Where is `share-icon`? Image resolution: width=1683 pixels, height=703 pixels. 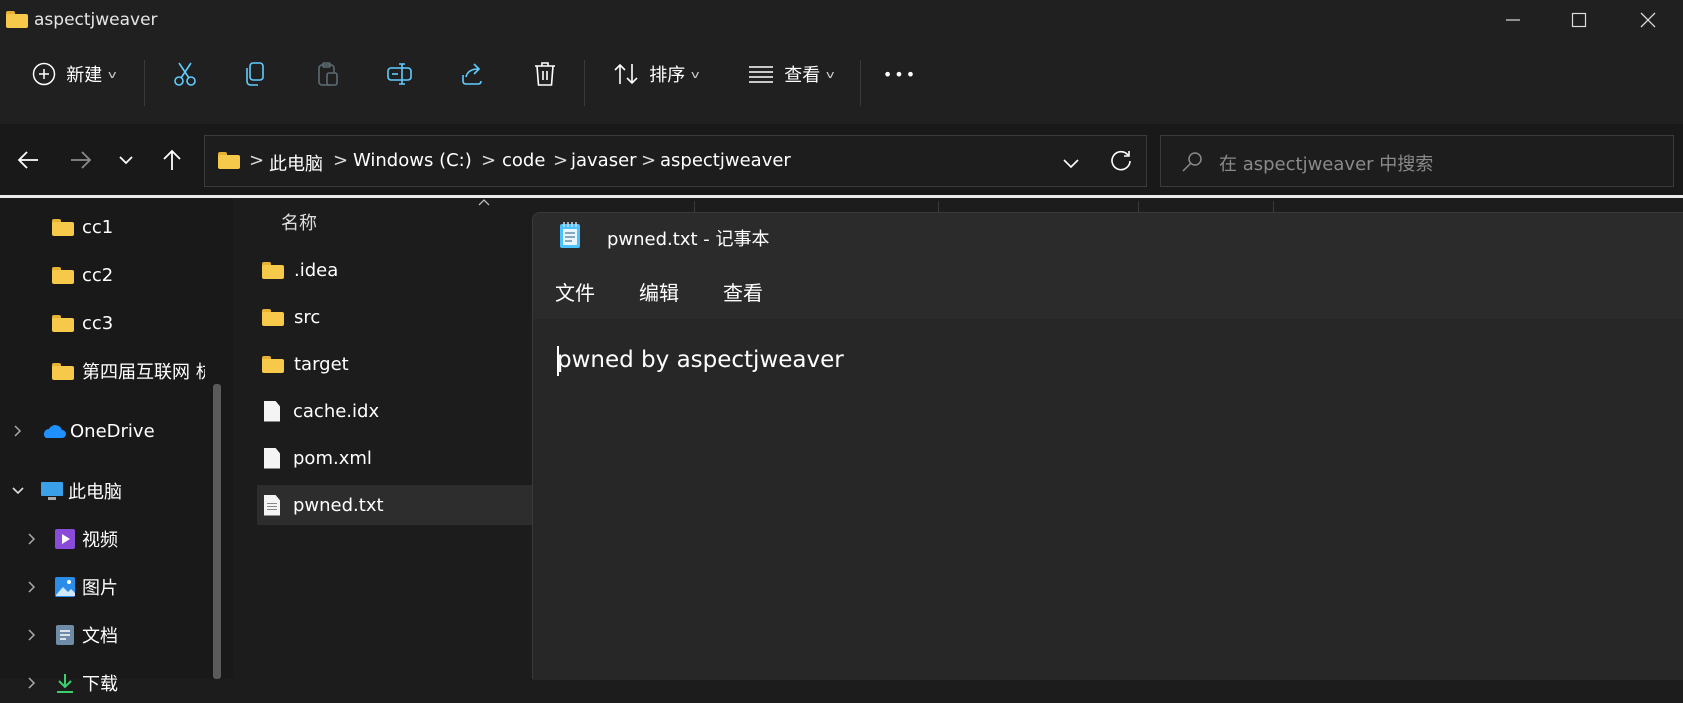
share-icon is located at coordinates (472, 74).